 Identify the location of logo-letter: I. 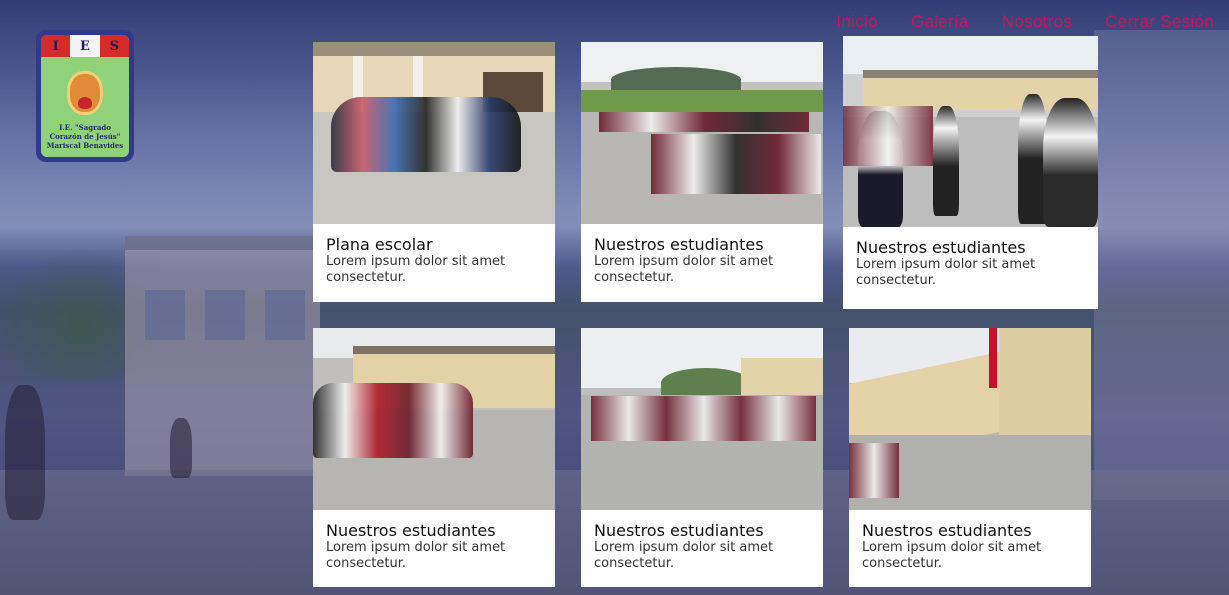
(56, 46).